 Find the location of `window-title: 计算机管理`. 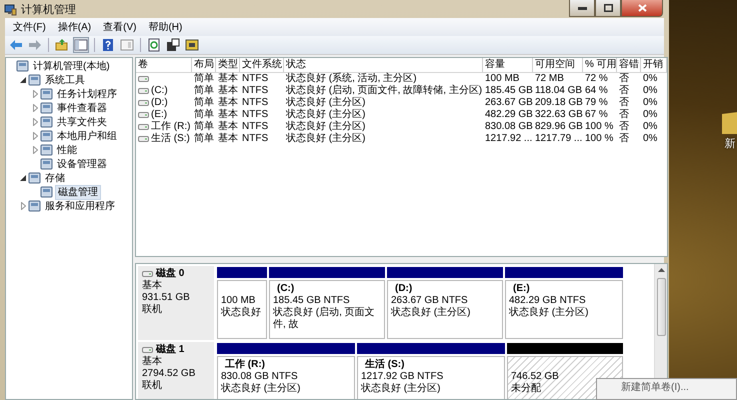

window-title: 计算机管理 is located at coordinates (48, 9).